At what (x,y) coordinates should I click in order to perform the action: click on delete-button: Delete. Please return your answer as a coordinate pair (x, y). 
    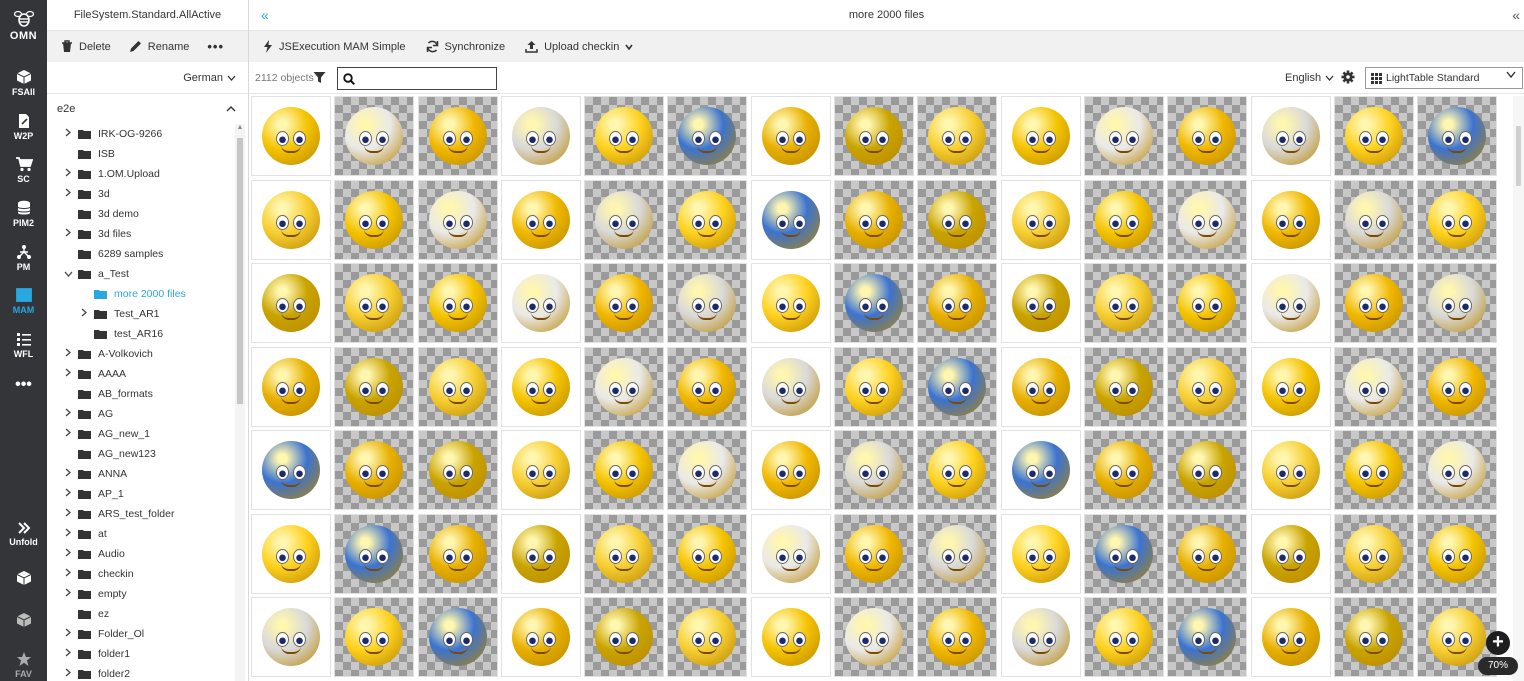
    Looking at the image, I should click on (86, 46).